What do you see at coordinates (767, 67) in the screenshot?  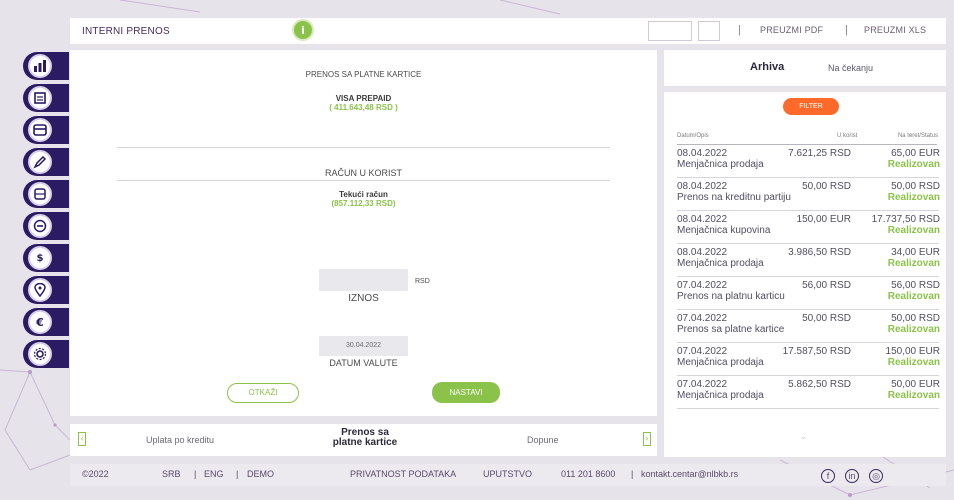 I see `tab-archive: Arhiva` at bounding box center [767, 67].